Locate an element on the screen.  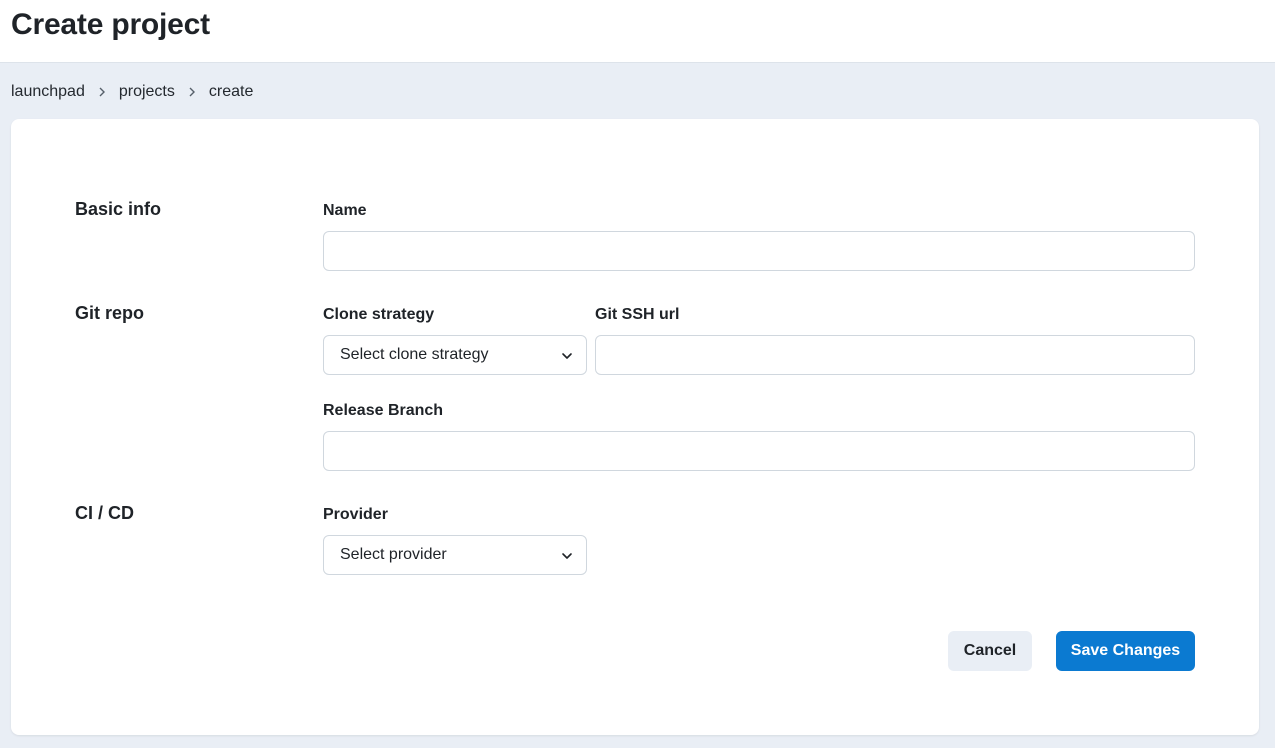
breadcrumb: launchpad projects create is located at coordinates (132, 92).